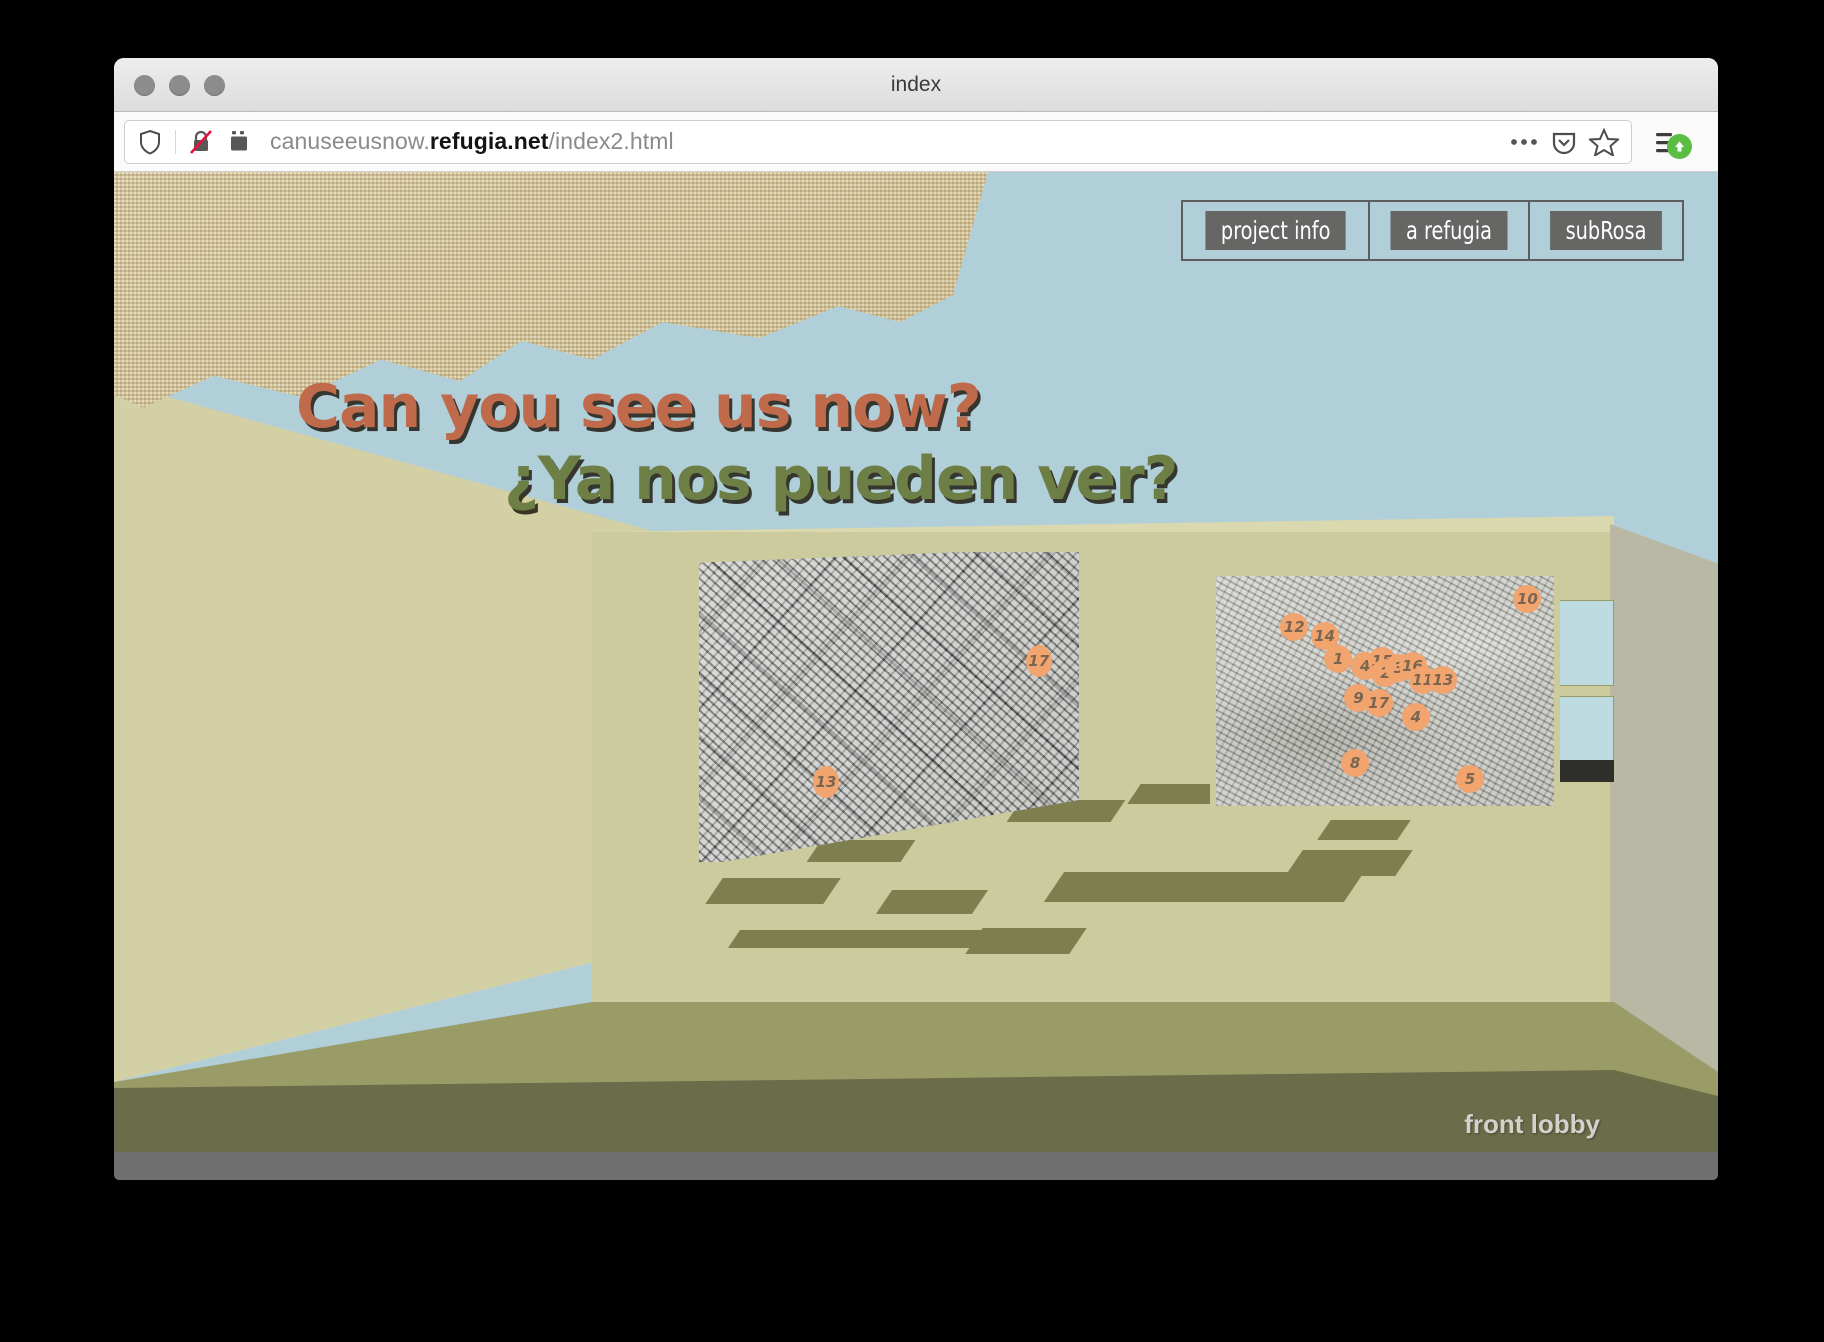 This screenshot has height=1342, width=1824. I want to click on pocket-icon, so click(1564, 142).